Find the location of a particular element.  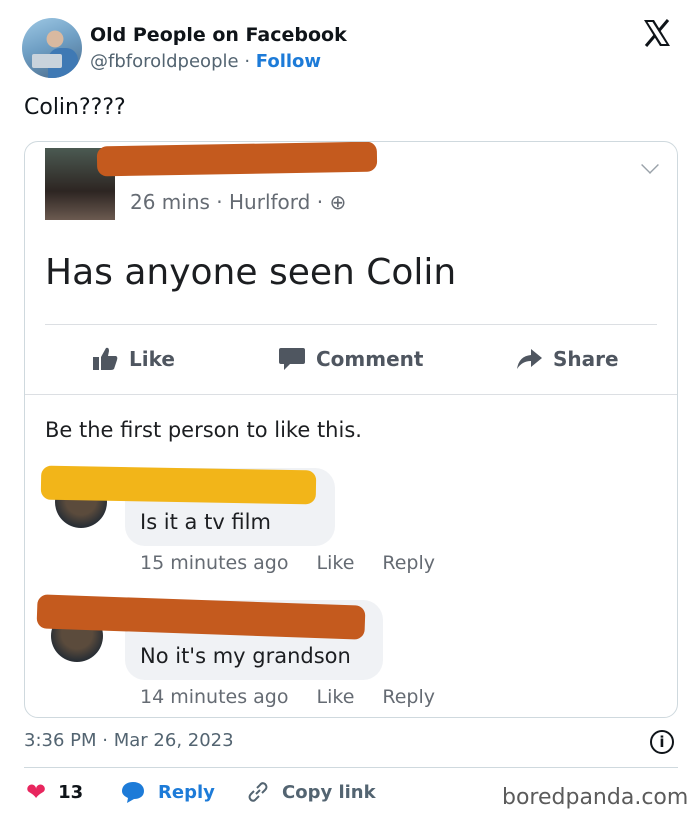

comment-icon is located at coordinates (292, 359).